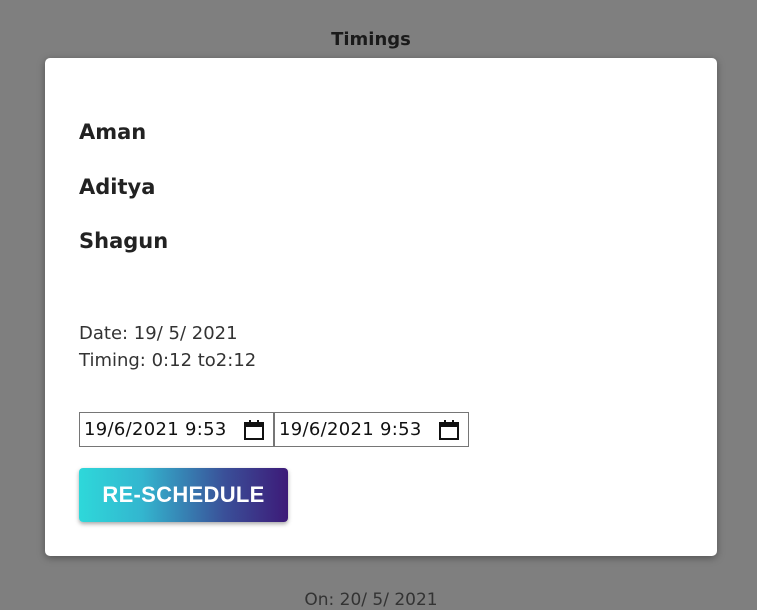 The height and width of the screenshot is (610, 757). What do you see at coordinates (168, 360) in the screenshot?
I see `meeting-timing: Timing: 0:12 to2:12` at bounding box center [168, 360].